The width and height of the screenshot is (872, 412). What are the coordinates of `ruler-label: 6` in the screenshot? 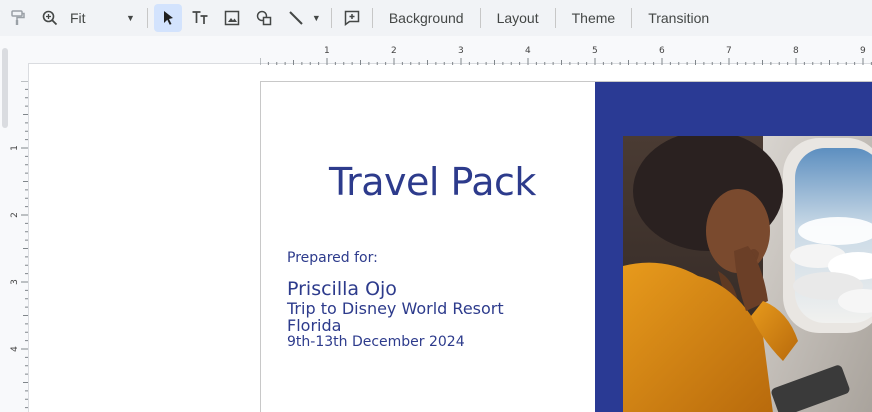 It's located at (662, 51).